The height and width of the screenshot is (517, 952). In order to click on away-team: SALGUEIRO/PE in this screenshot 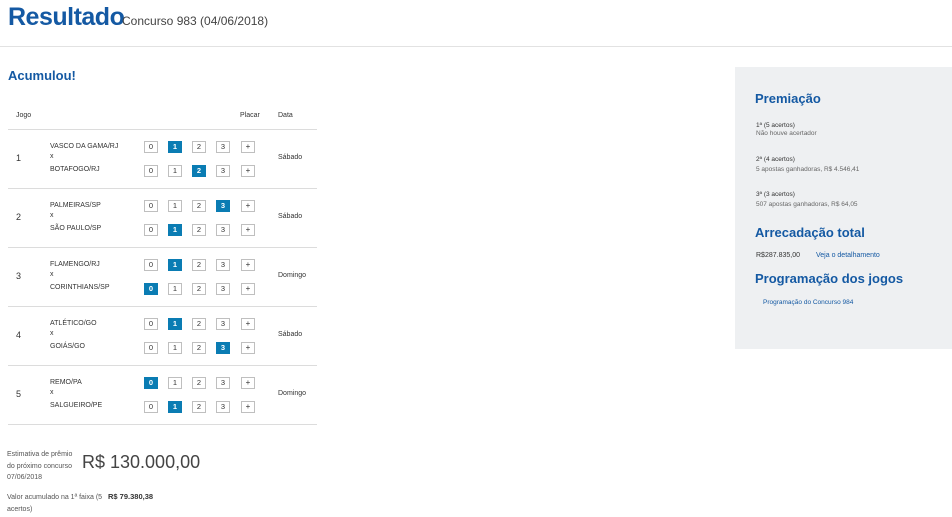, I will do `click(76, 405)`.